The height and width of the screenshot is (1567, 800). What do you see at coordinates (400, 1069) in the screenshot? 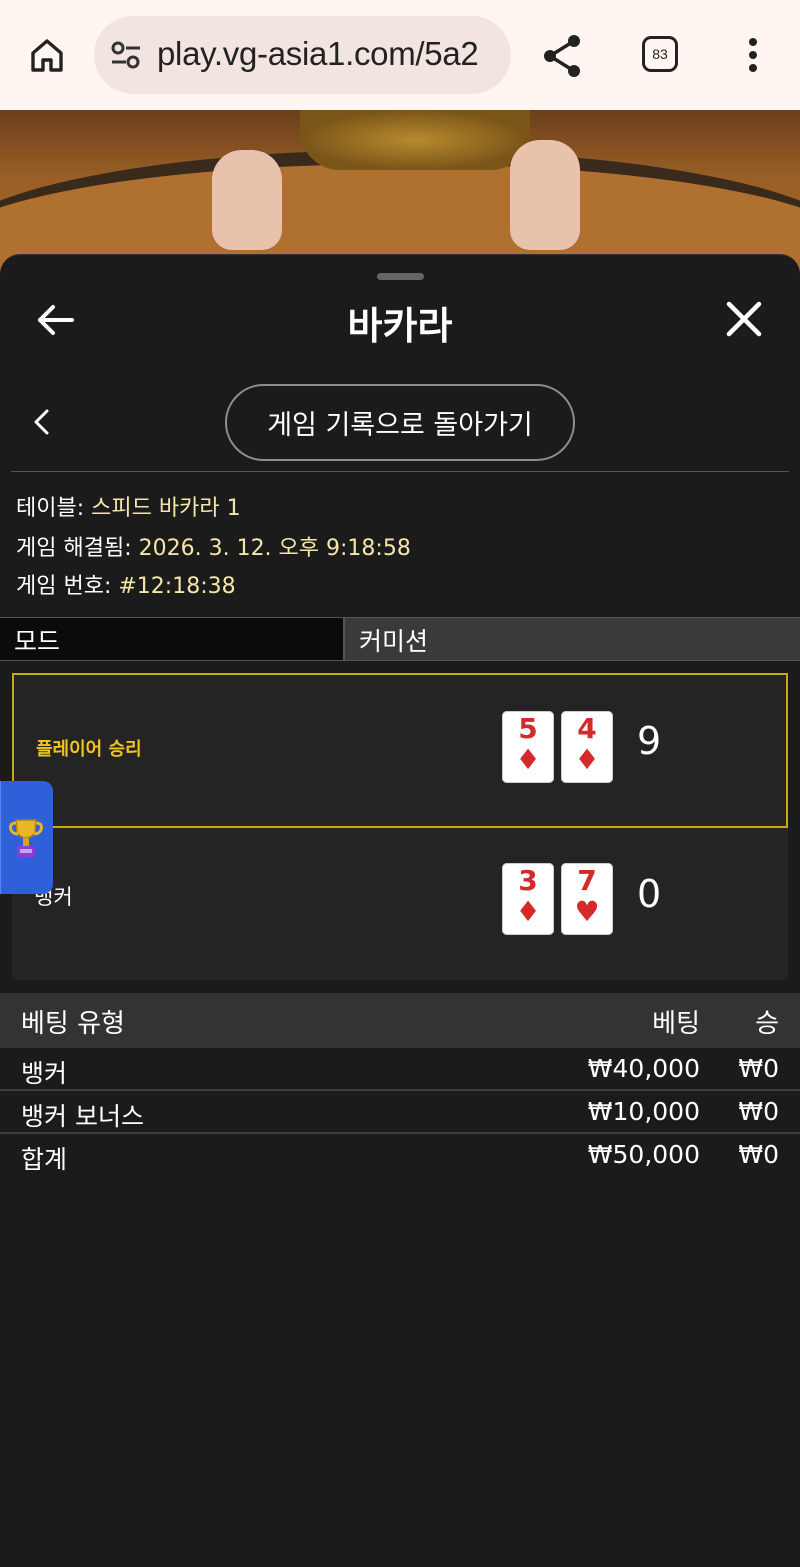
I see `bet-row: 뱅커 ₩40,000 ₩0` at bounding box center [400, 1069].